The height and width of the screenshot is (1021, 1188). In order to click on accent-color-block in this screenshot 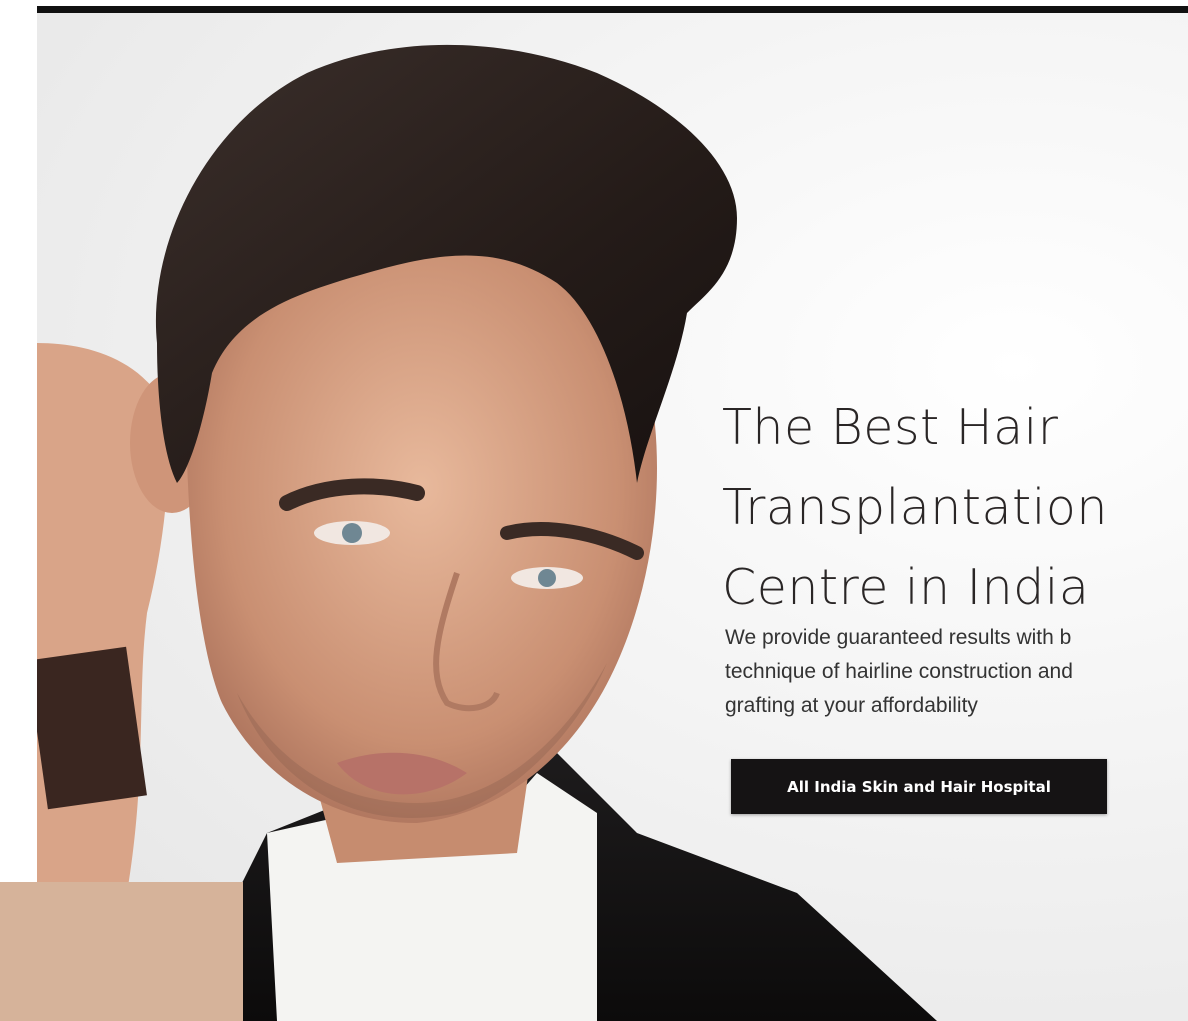, I will do `click(121, 951)`.